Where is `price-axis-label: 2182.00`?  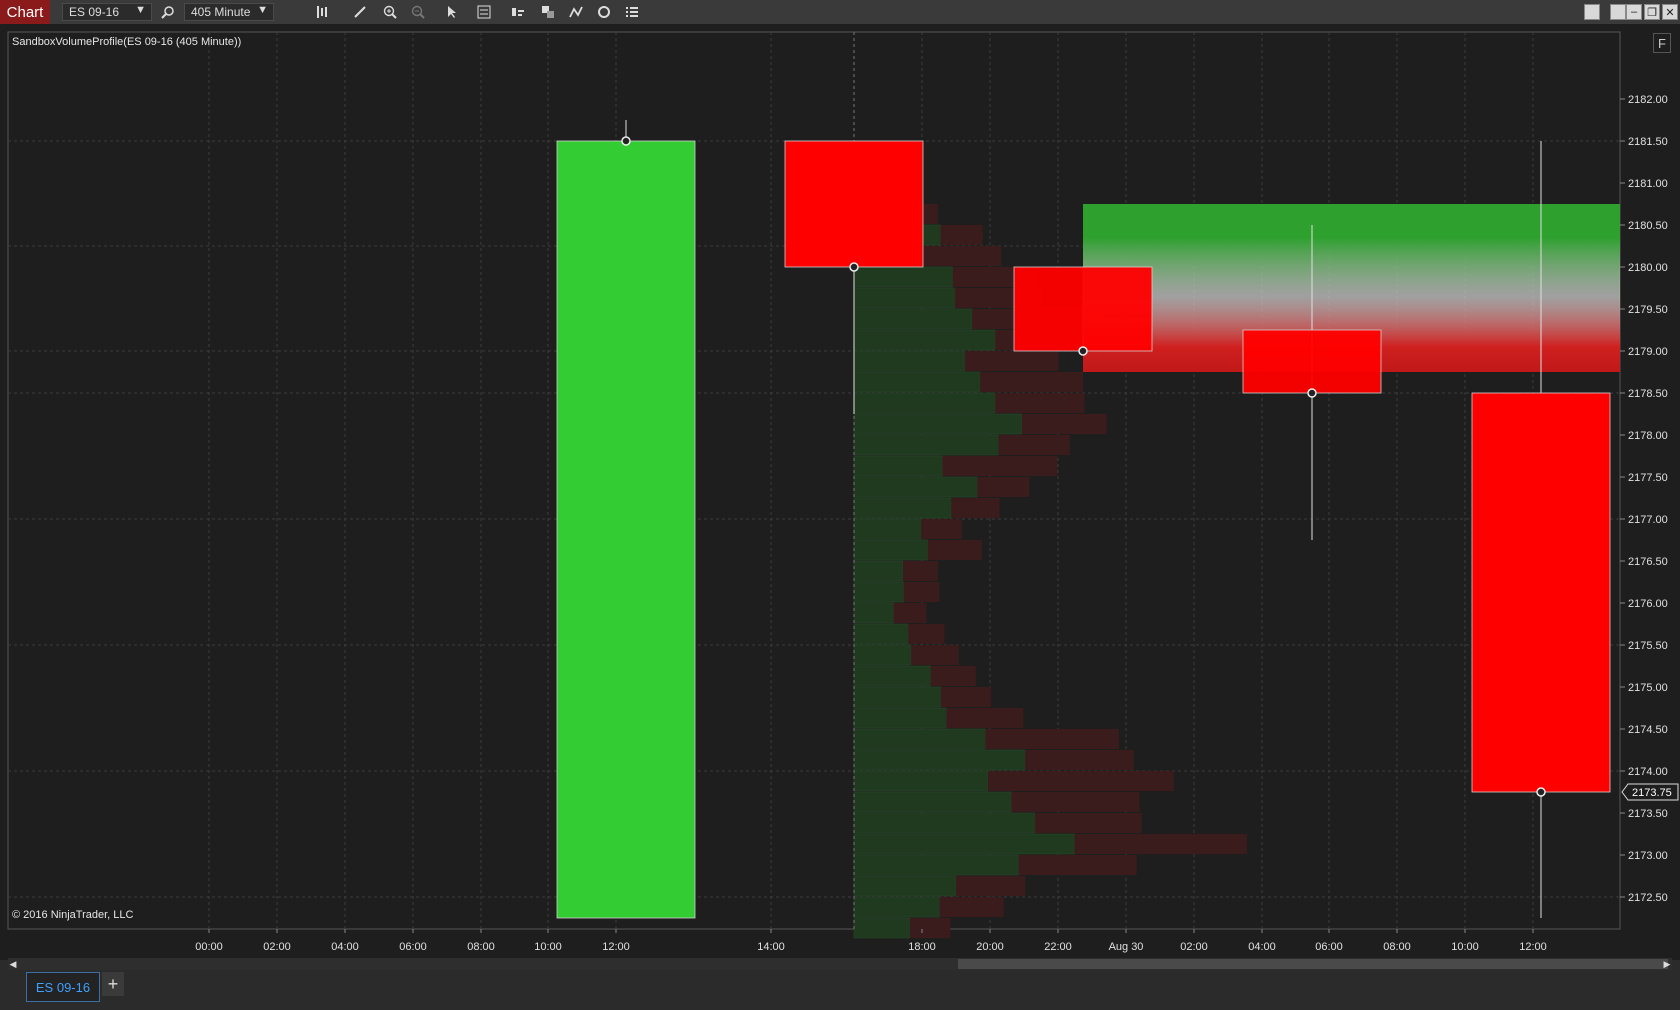 price-axis-label: 2182.00 is located at coordinates (1648, 100).